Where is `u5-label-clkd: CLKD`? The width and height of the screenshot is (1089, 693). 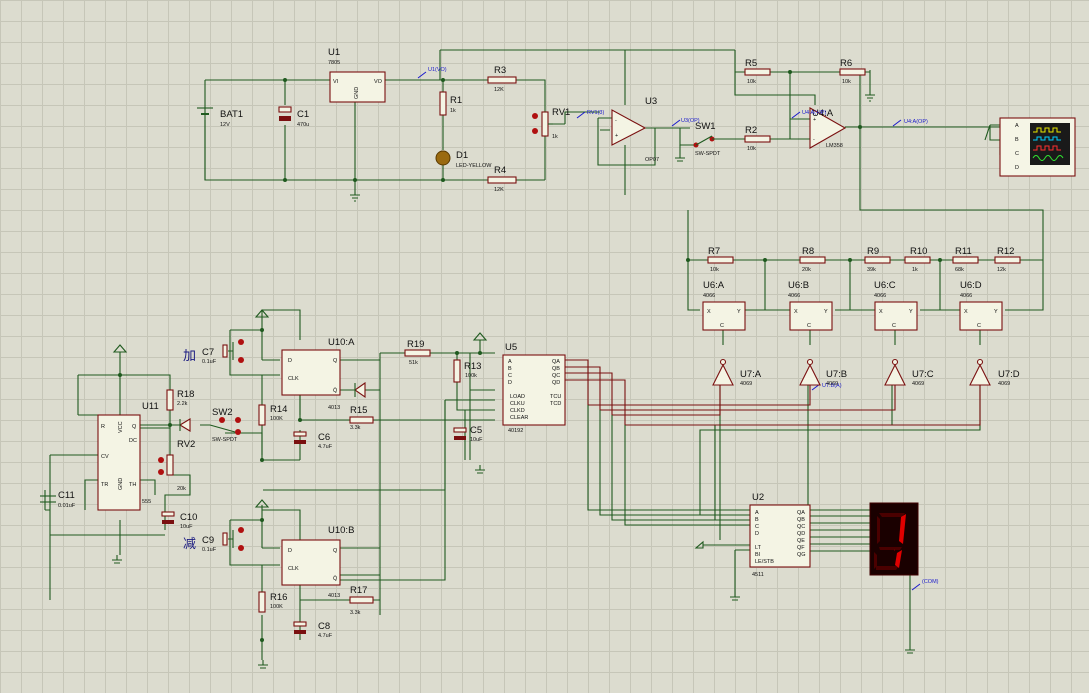 u5-label-clkd: CLKD is located at coordinates (517, 411).